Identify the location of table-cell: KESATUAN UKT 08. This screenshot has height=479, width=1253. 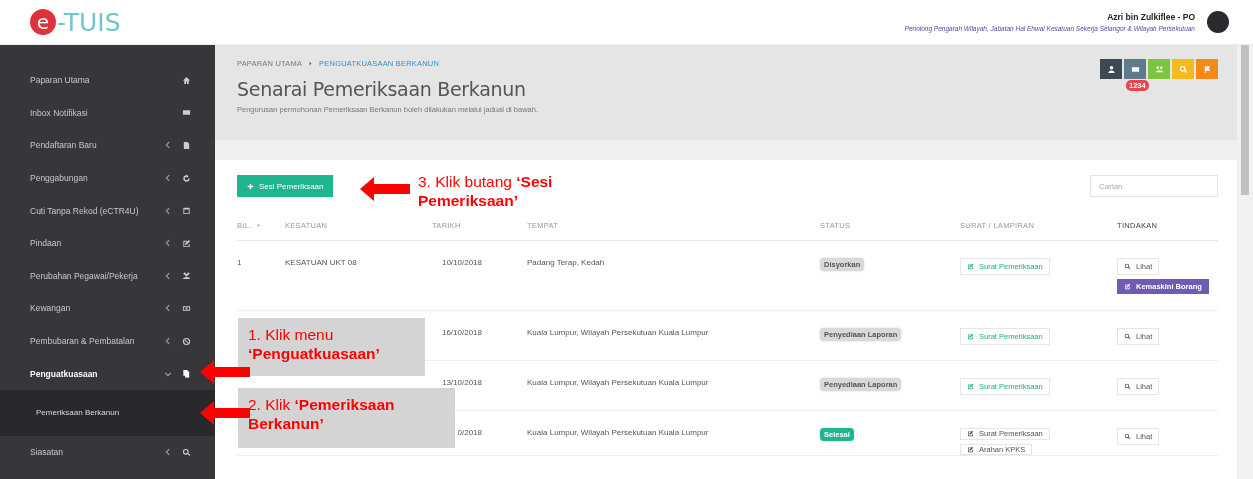
(321, 262).